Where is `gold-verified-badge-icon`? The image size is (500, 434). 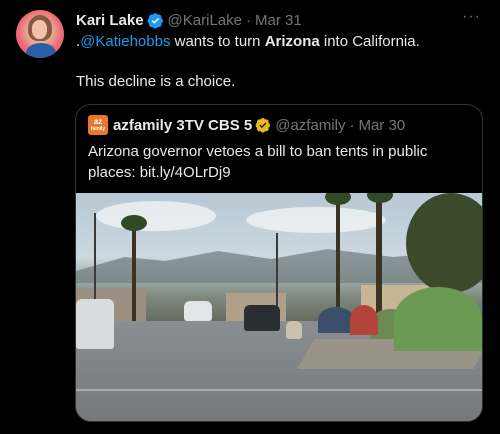
gold-verified-badge-icon is located at coordinates (263, 125).